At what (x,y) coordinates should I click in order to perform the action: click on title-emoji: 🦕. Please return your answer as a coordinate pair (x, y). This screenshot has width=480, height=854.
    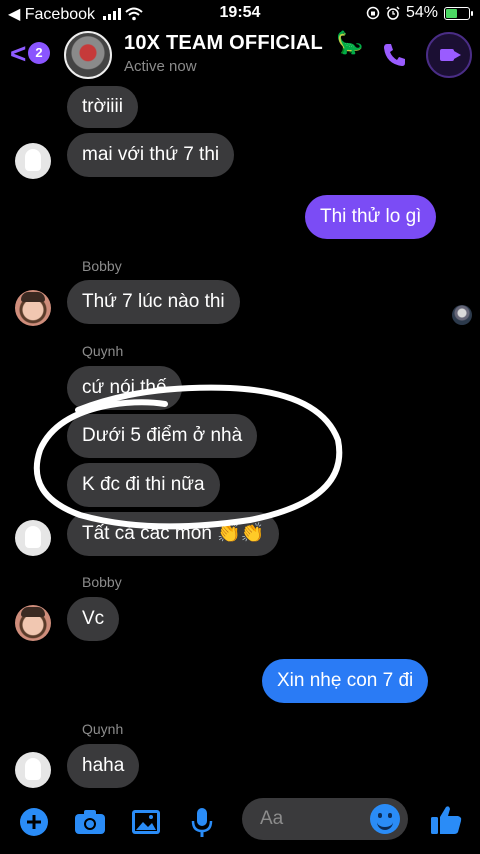
    Looking at the image, I should click on (350, 42).